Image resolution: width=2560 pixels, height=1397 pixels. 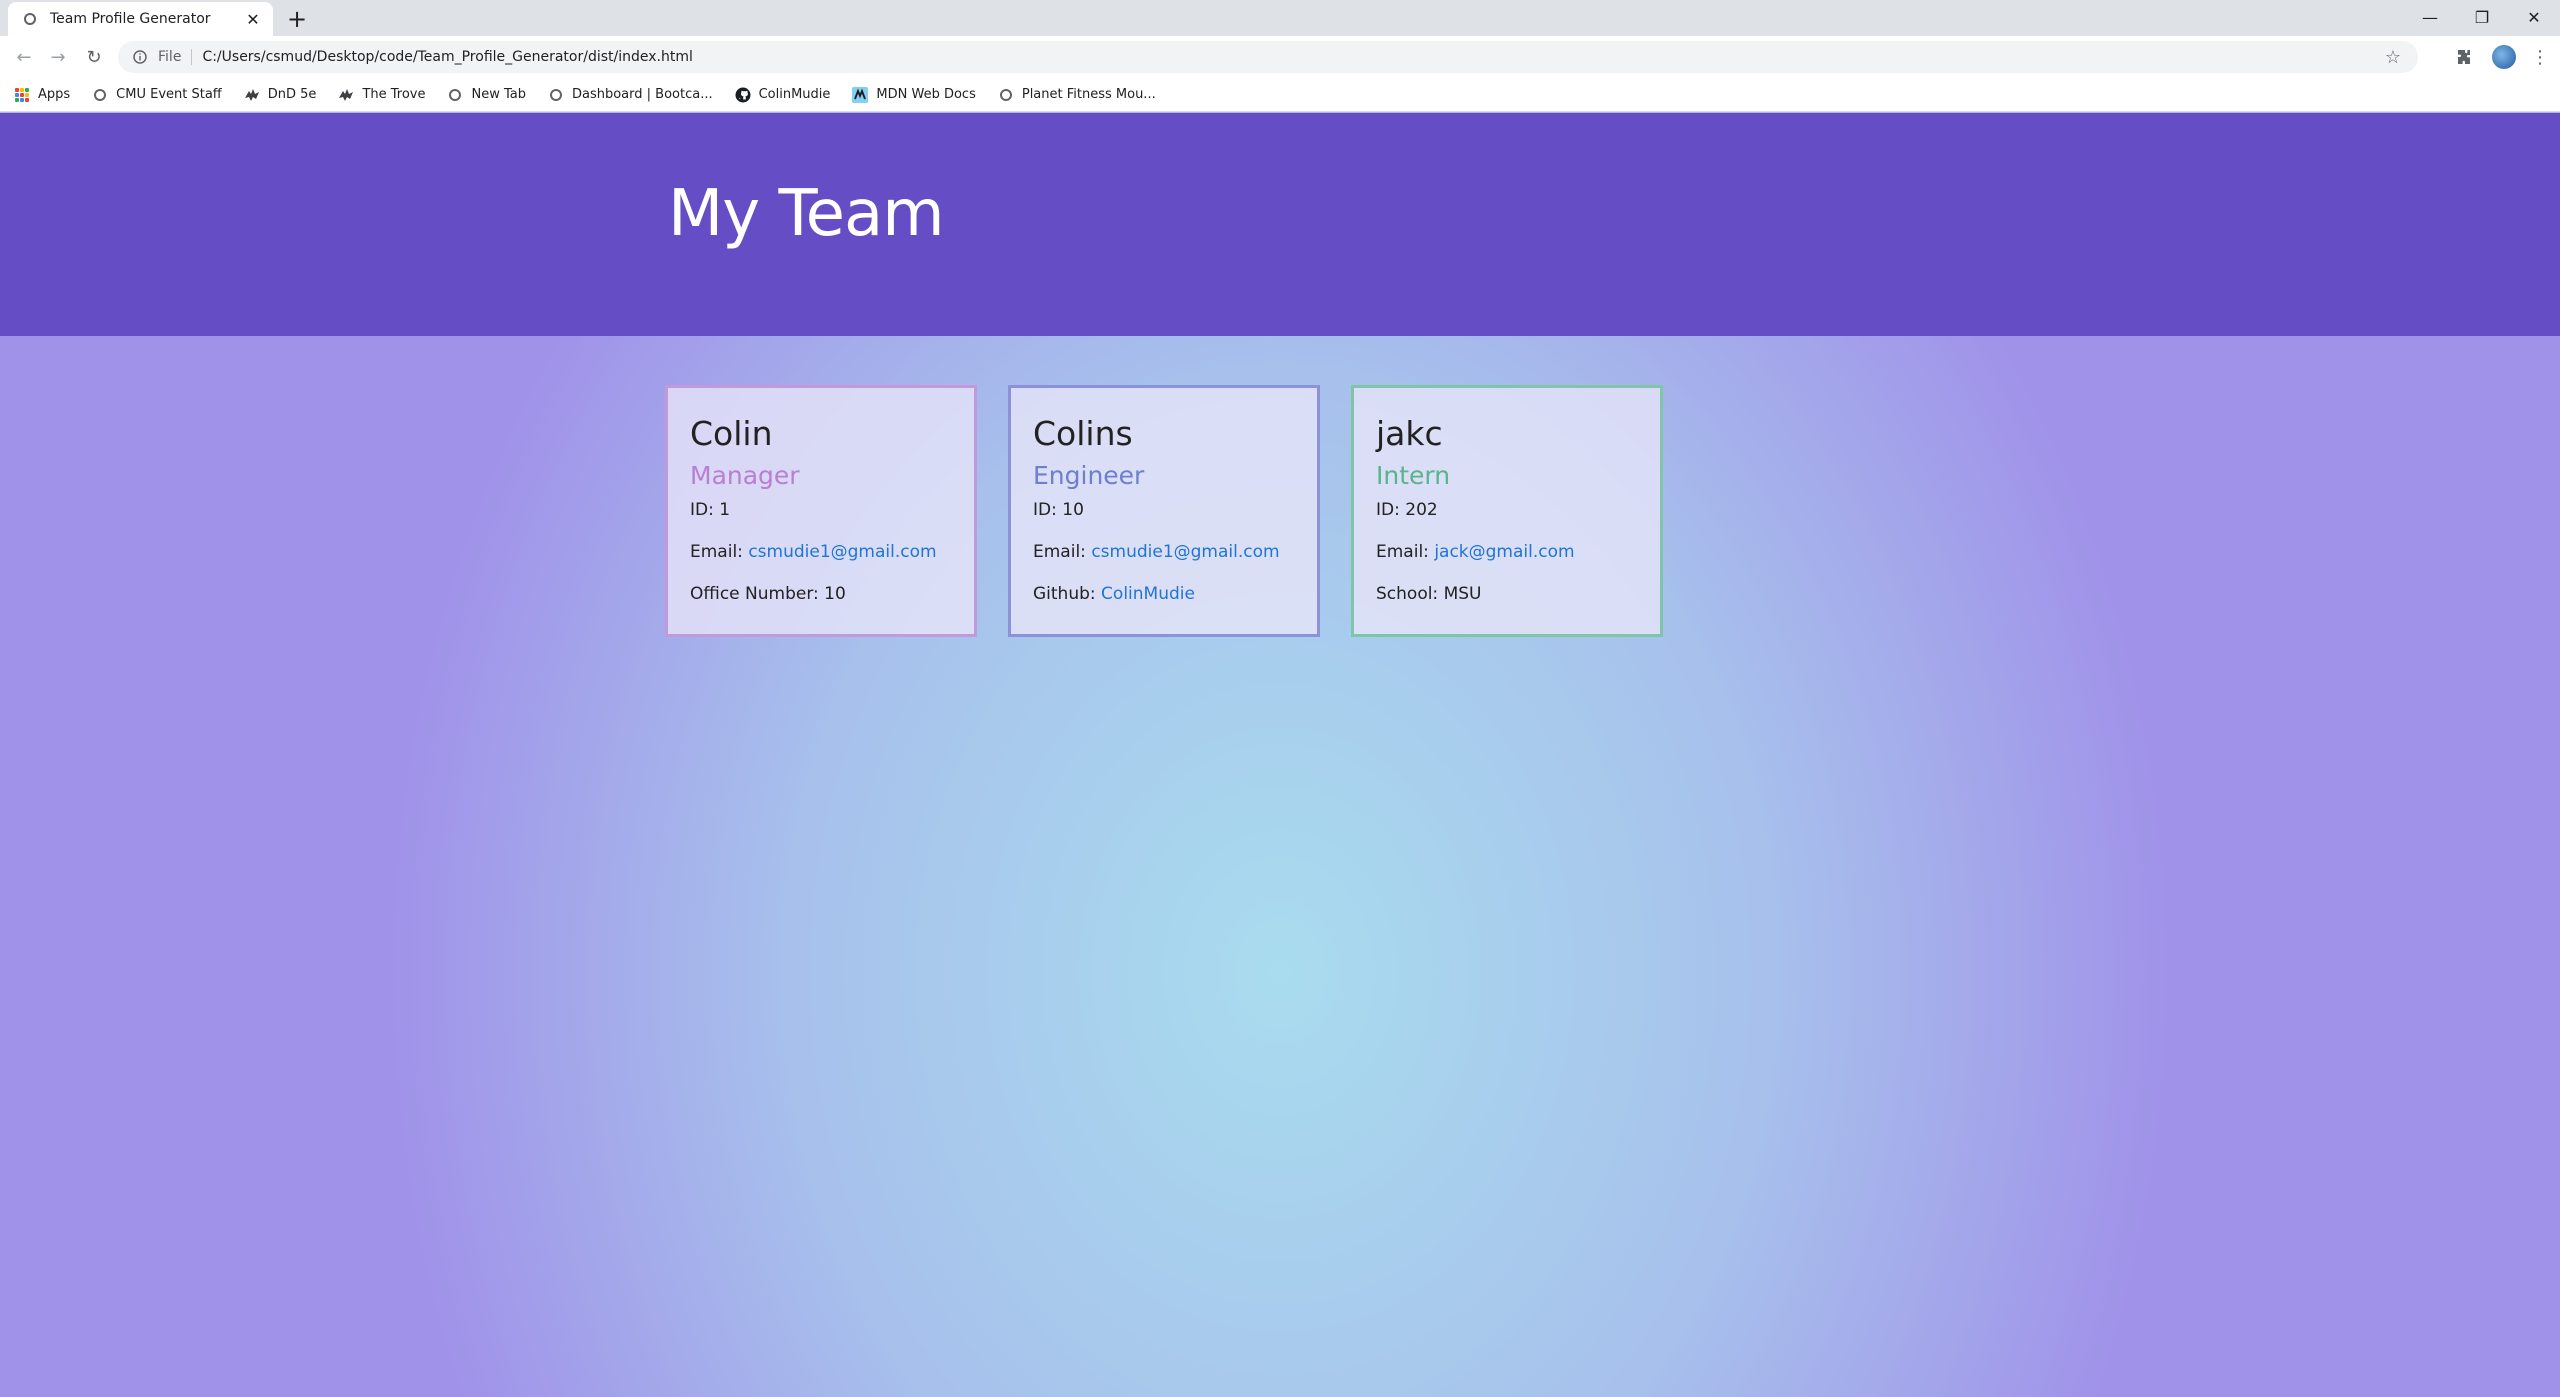 I want to click on bookmark-new-tab: New Tab, so click(x=486, y=95).